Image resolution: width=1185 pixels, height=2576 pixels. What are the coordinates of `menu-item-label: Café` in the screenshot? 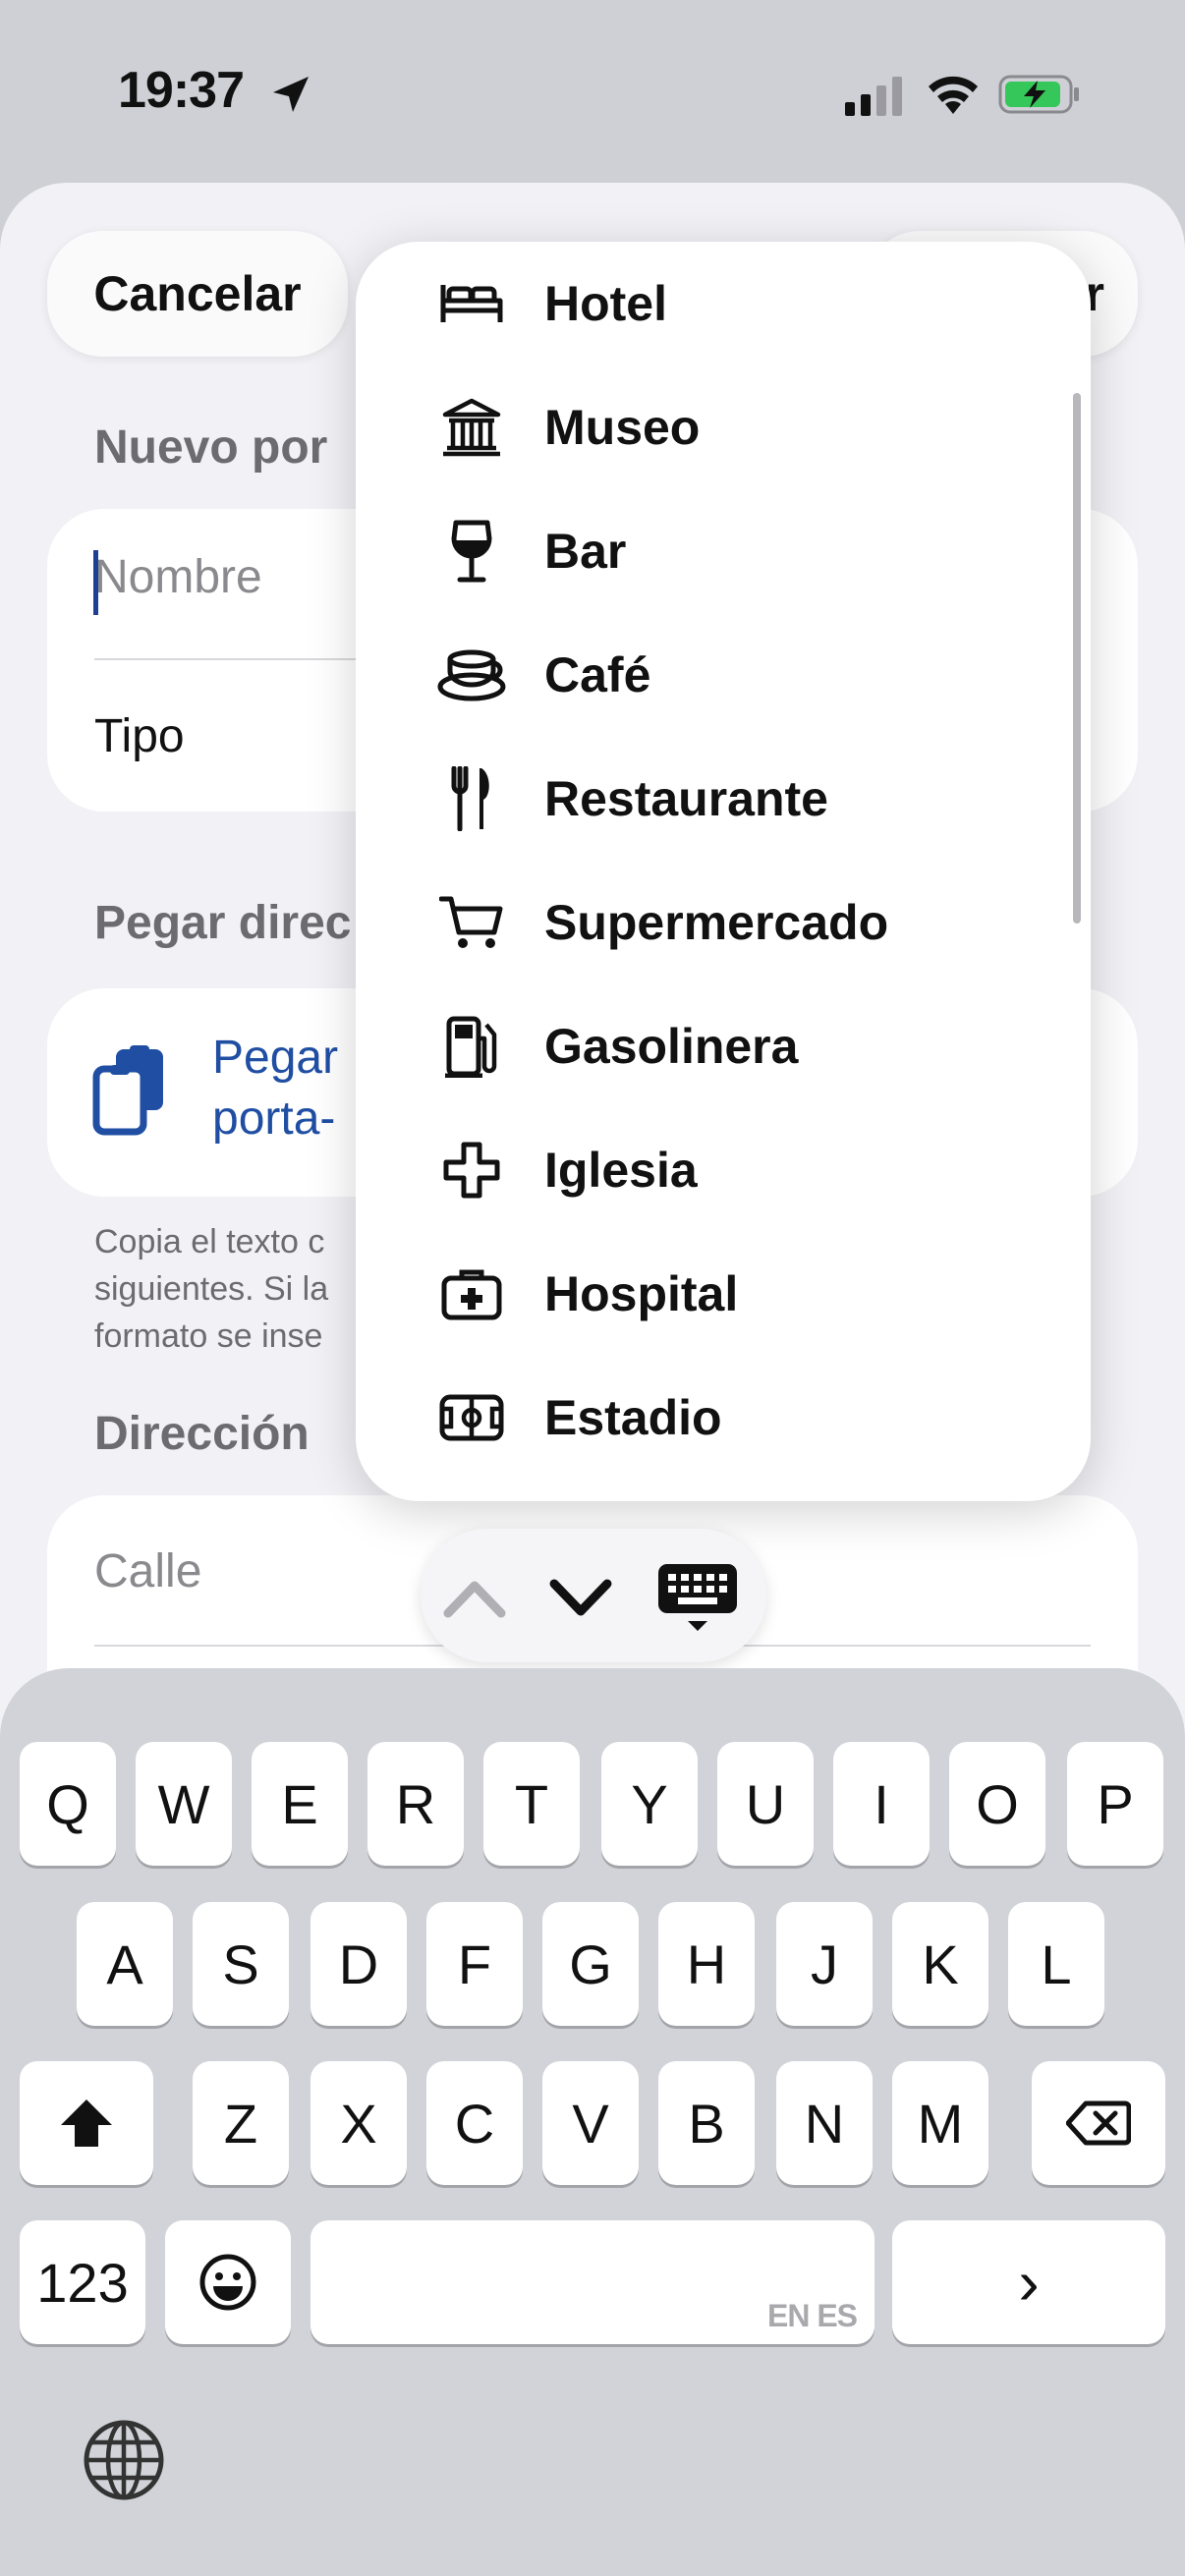 It's located at (598, 674).